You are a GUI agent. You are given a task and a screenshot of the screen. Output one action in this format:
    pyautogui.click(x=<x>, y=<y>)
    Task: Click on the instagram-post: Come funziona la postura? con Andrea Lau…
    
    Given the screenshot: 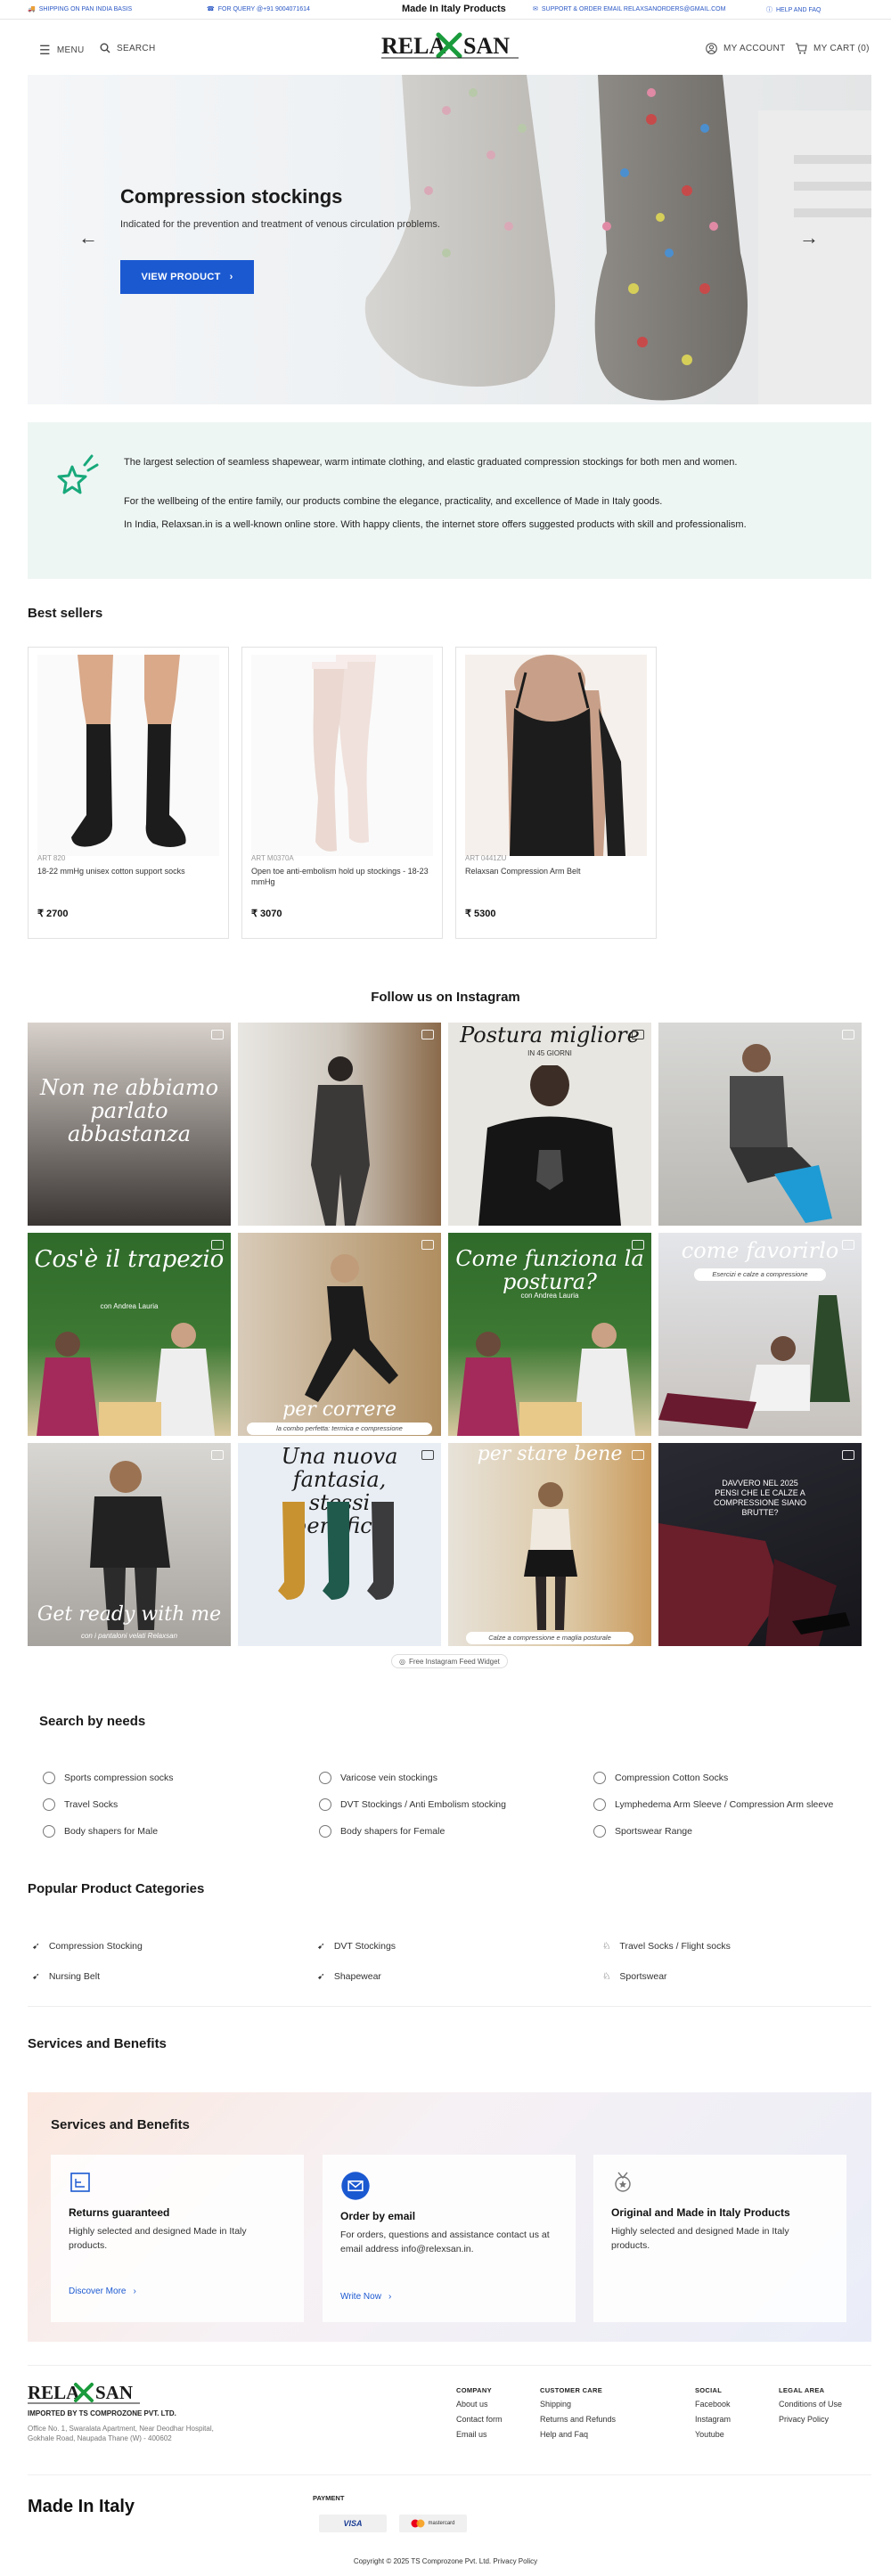 What is the action you would take?
    pyautogui.click(x=549, y=1335)
    